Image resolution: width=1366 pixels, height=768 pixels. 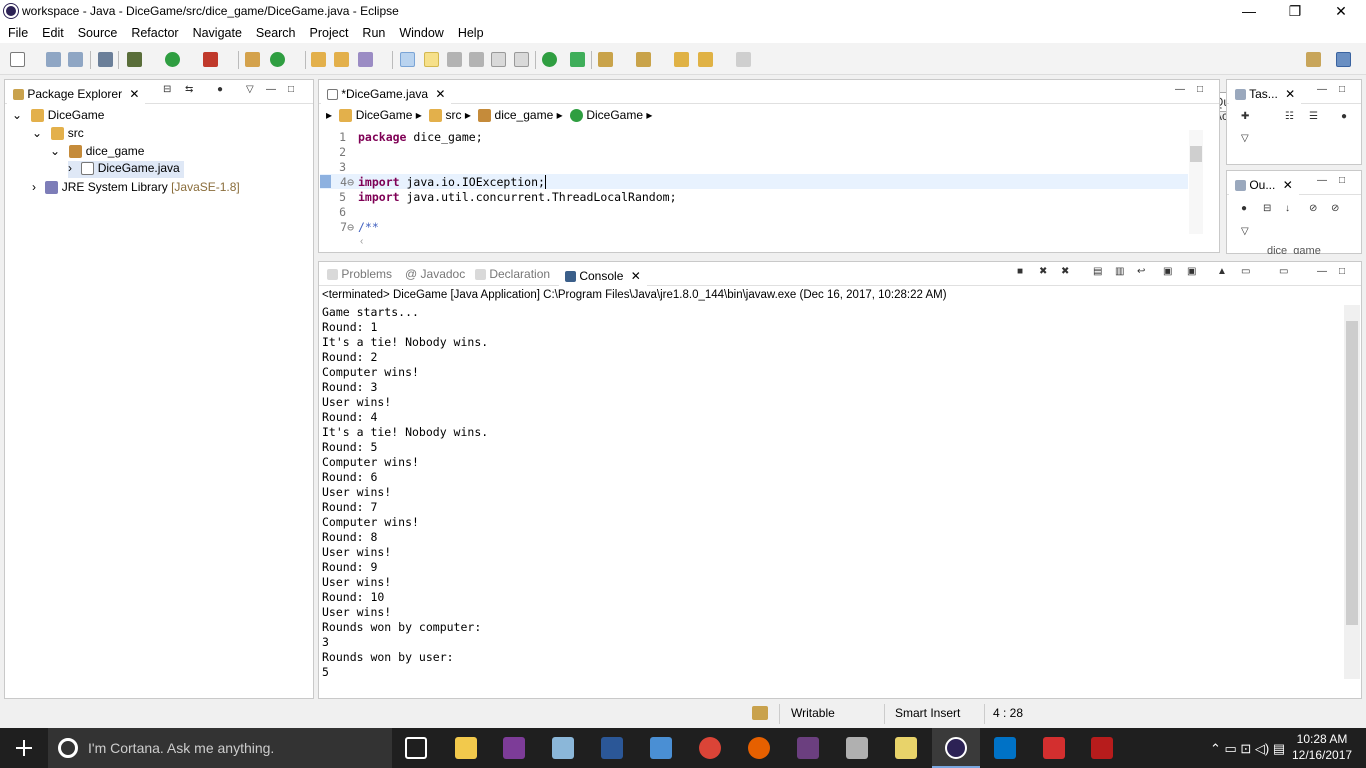 What do you see at coordinates (329, 33) in the screenshot?
I see `menu-project: Project` at bounding box center [329, 33].